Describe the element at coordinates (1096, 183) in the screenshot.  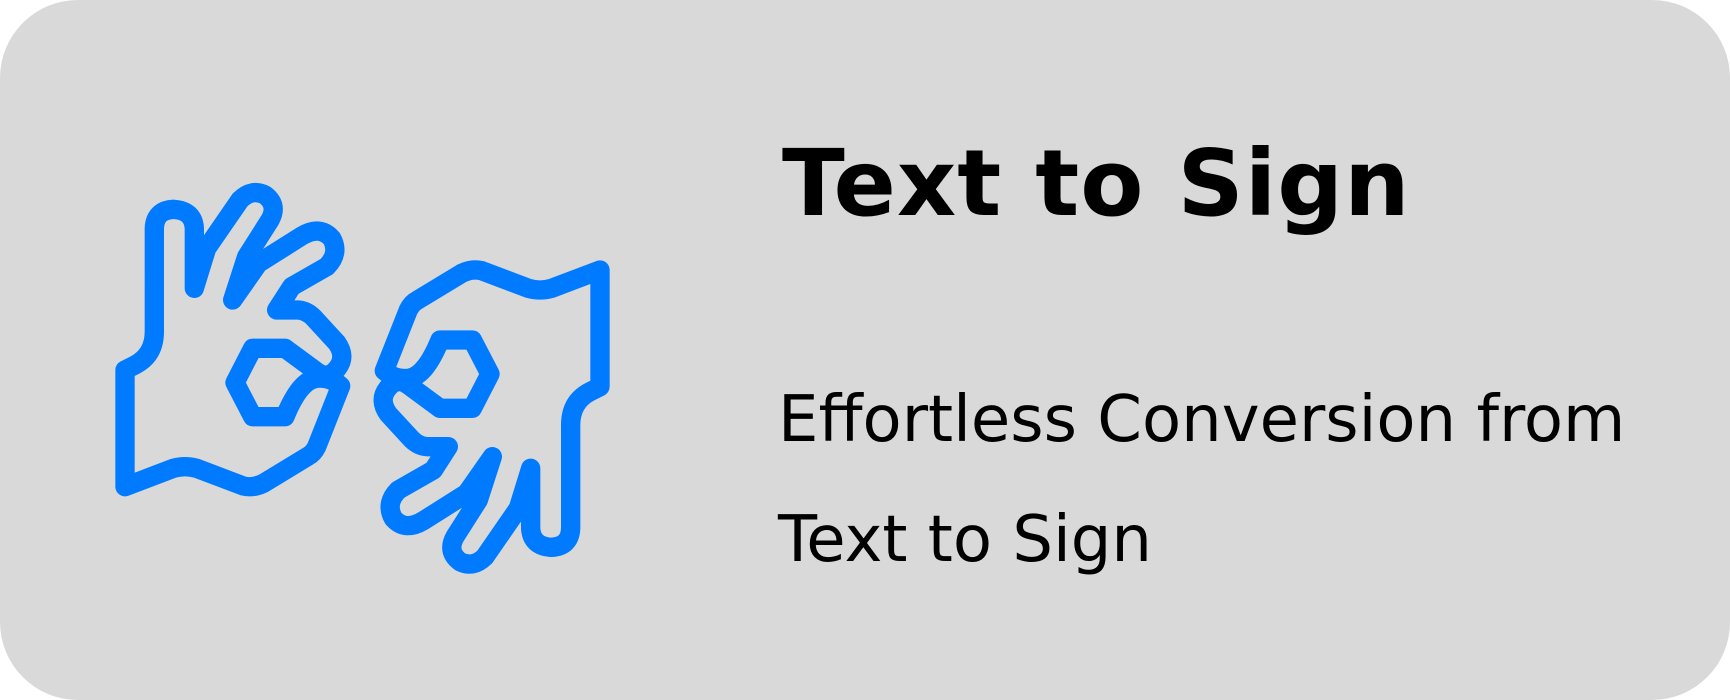
I see `card-title: Text to Sign` at that location.